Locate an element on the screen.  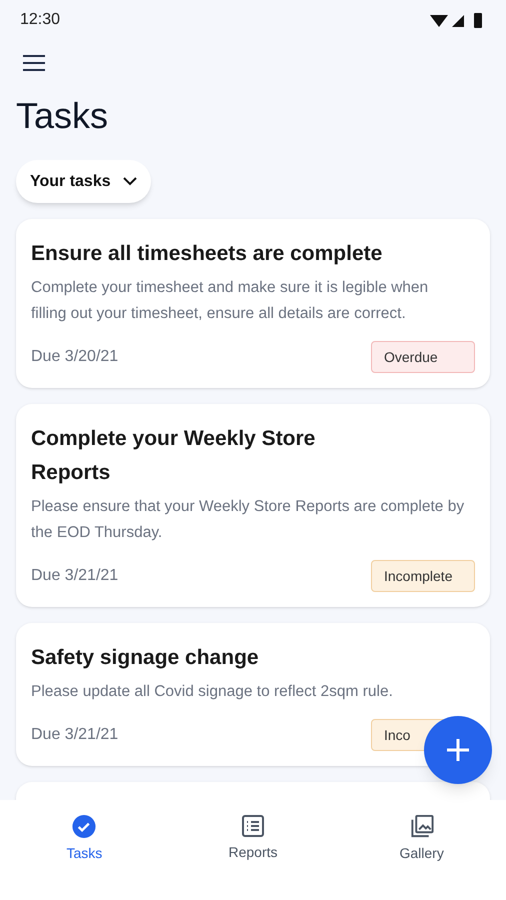
task-title: Ensure all timesheets are complete is located at coordinates (207, 254).